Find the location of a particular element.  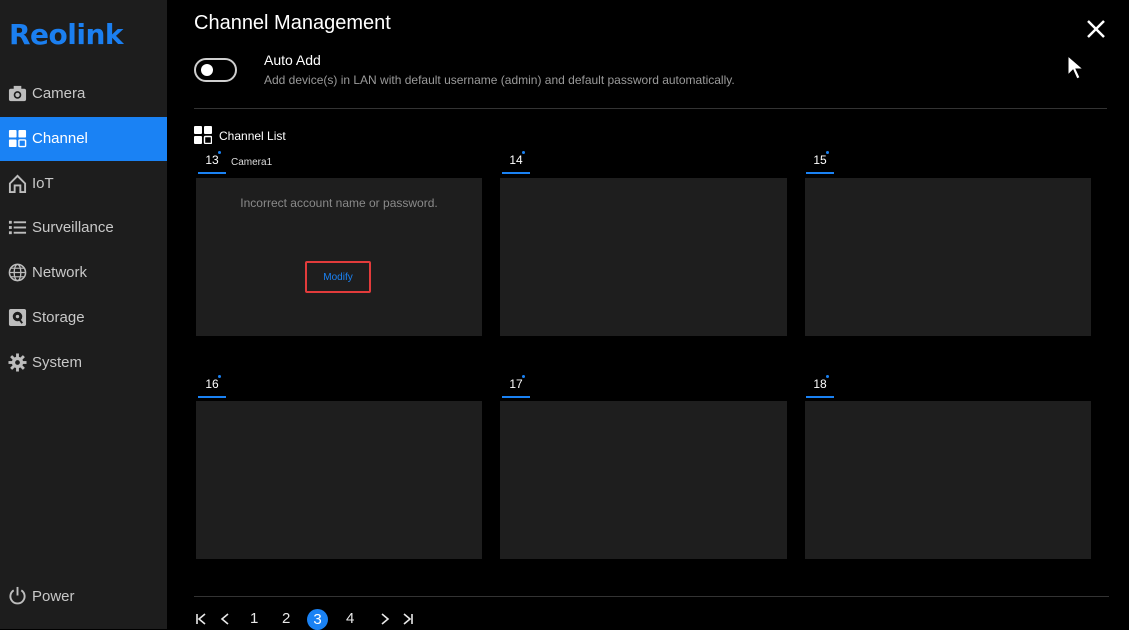

channel-list-icon is located at coordinates (203, 135).